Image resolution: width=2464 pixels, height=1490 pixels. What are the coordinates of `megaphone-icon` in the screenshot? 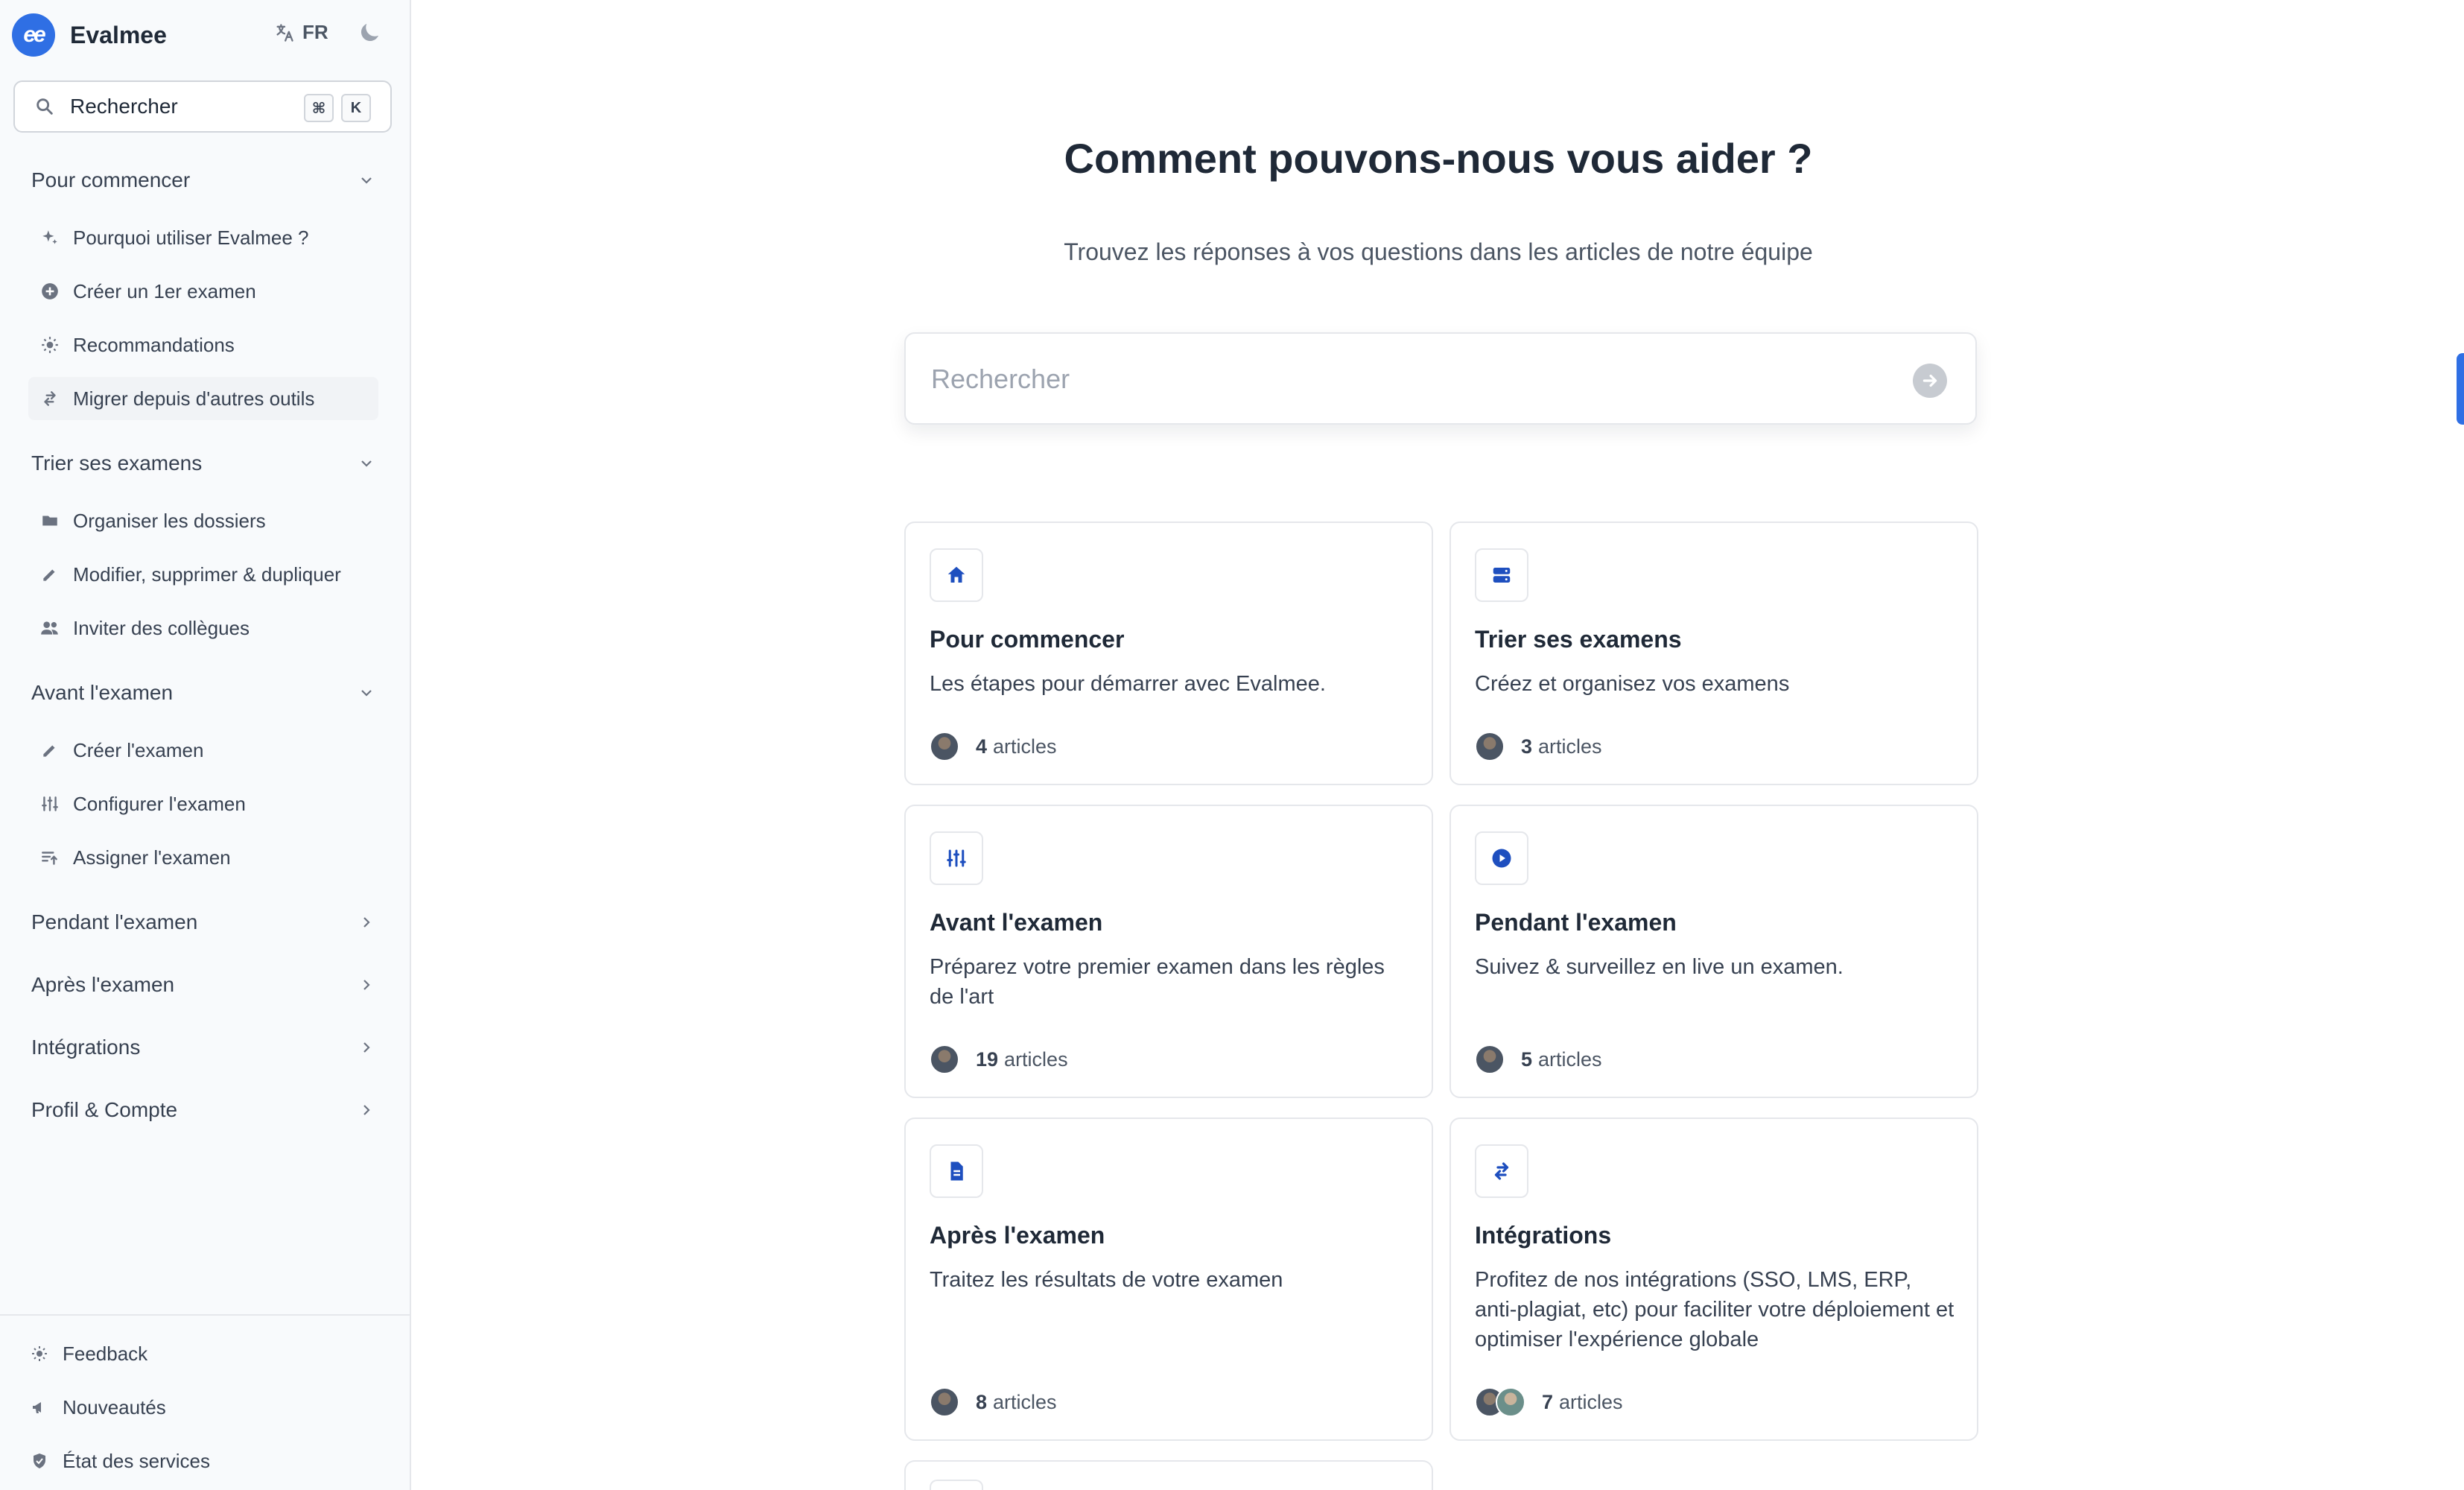 It's located at (39, 1407).